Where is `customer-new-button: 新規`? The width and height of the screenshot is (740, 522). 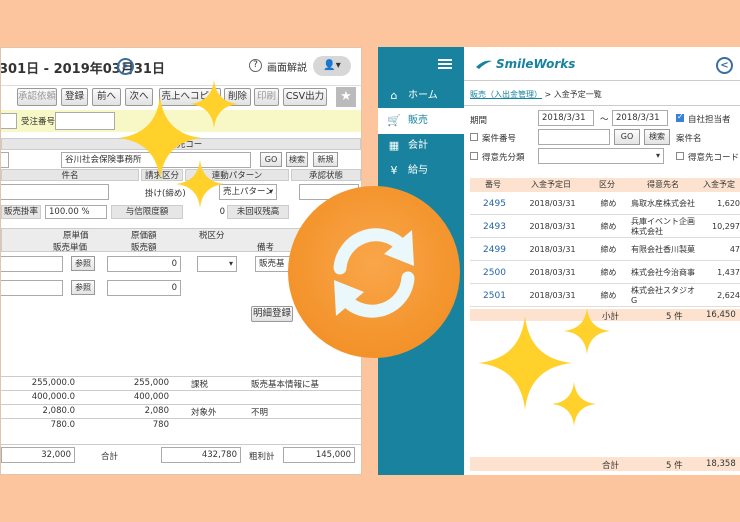
customer-new-button: 新規 is located at coordinates (325, 159).